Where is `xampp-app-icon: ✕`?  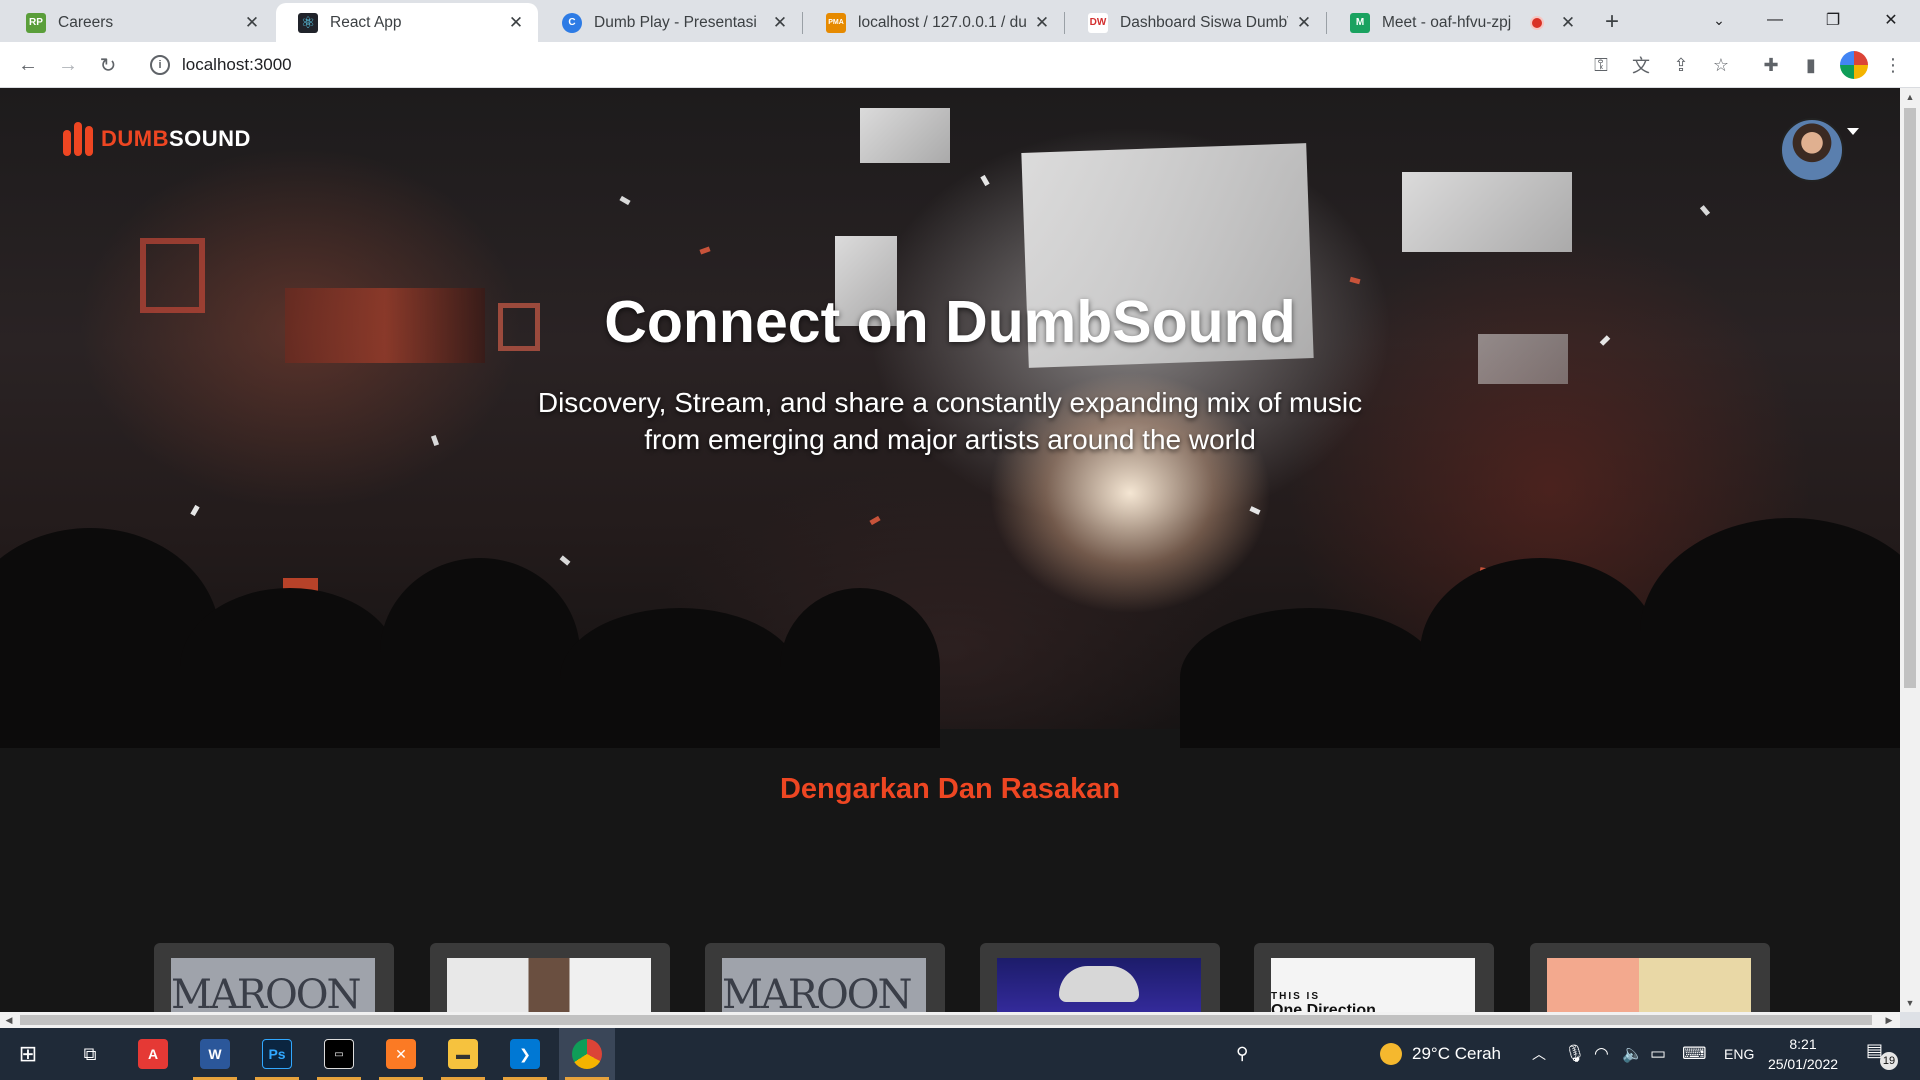 xampp-app-icon: ✕ is located at coordinates (401, 1054).